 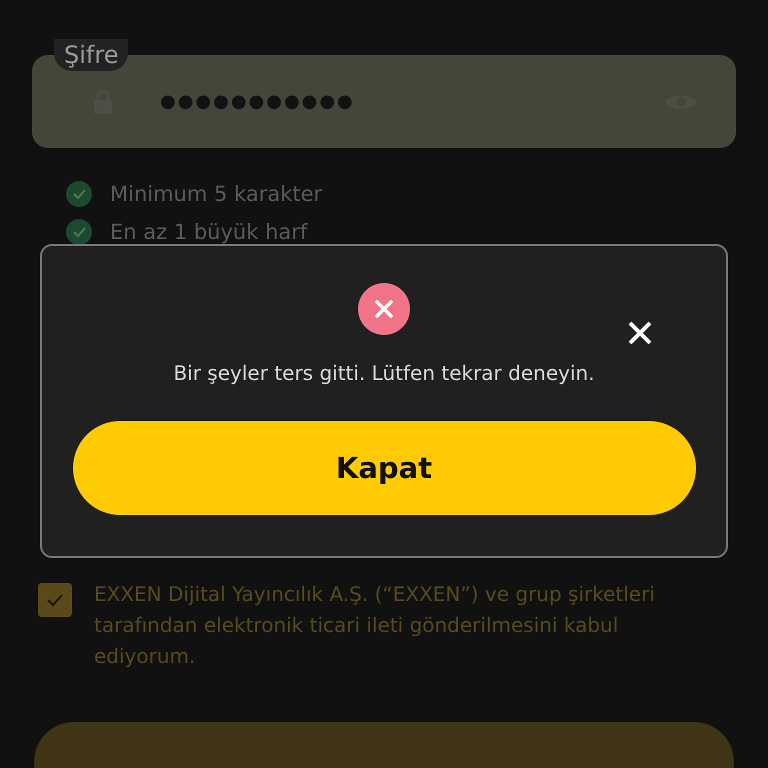 What do you see at coordinates (216, 194) in the screenshot?
I see `rule-text: Minimum 5 karakter` at bounding box center [216, 194].